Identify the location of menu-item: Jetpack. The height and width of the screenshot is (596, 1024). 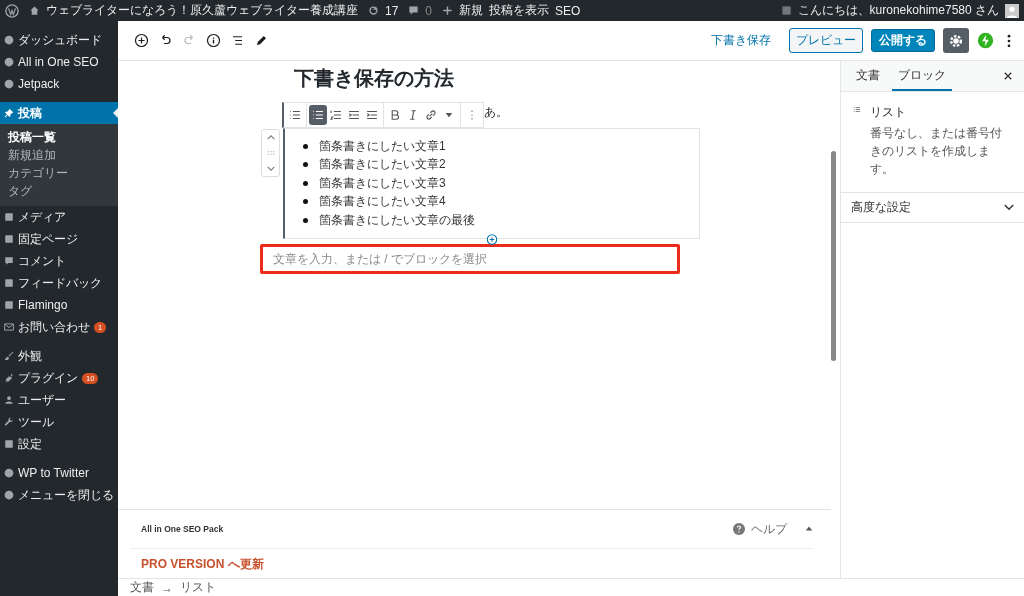
(59, 84).